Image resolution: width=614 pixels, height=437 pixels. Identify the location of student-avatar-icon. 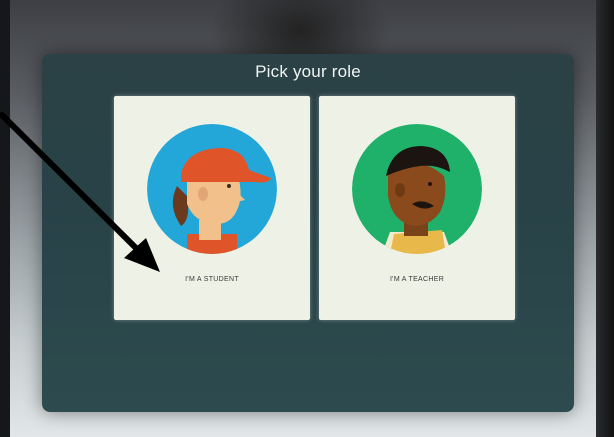
(212, 189).